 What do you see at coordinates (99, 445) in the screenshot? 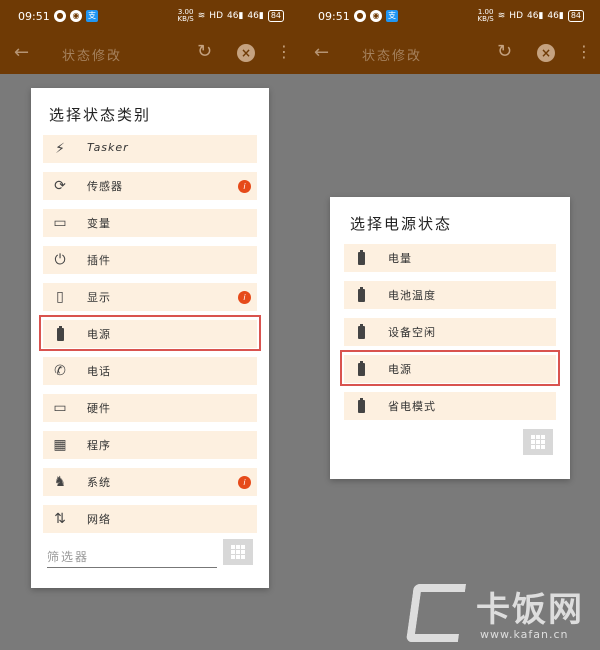
I see `item-label: 程序` at bounding box center [99, 445].